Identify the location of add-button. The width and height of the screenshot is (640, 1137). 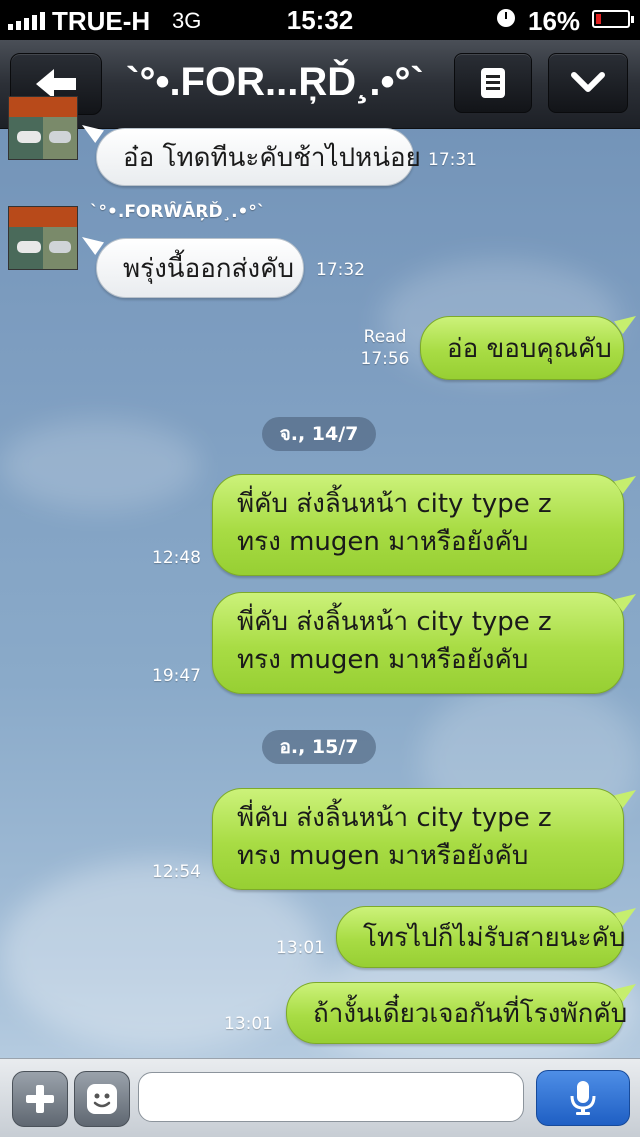
(40, 1099).